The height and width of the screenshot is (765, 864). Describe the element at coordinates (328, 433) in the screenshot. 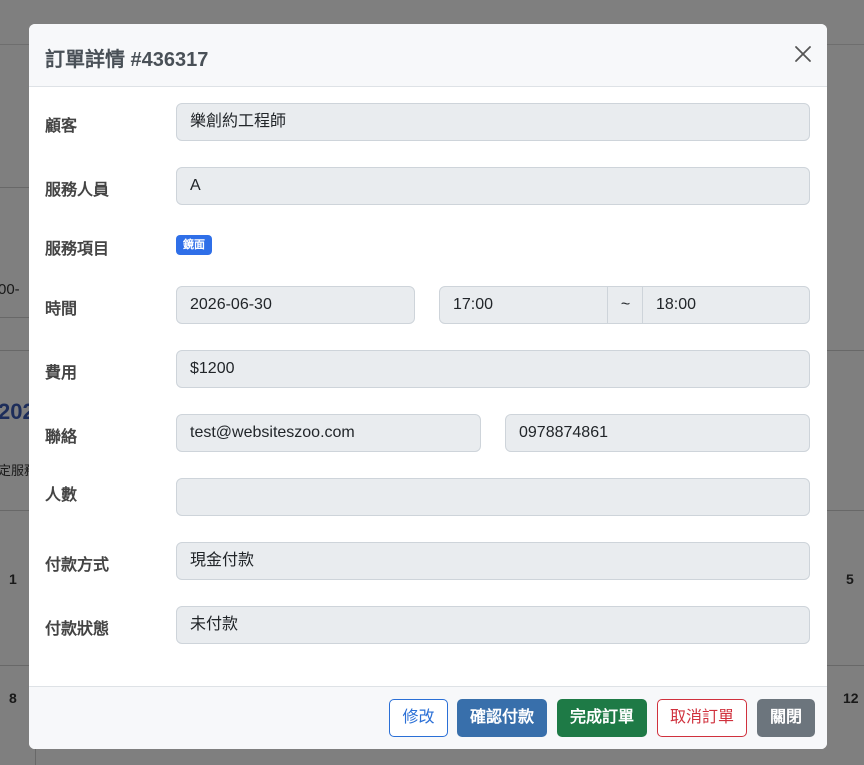

I see `email-field: test@websiteszoo.com` at that location.